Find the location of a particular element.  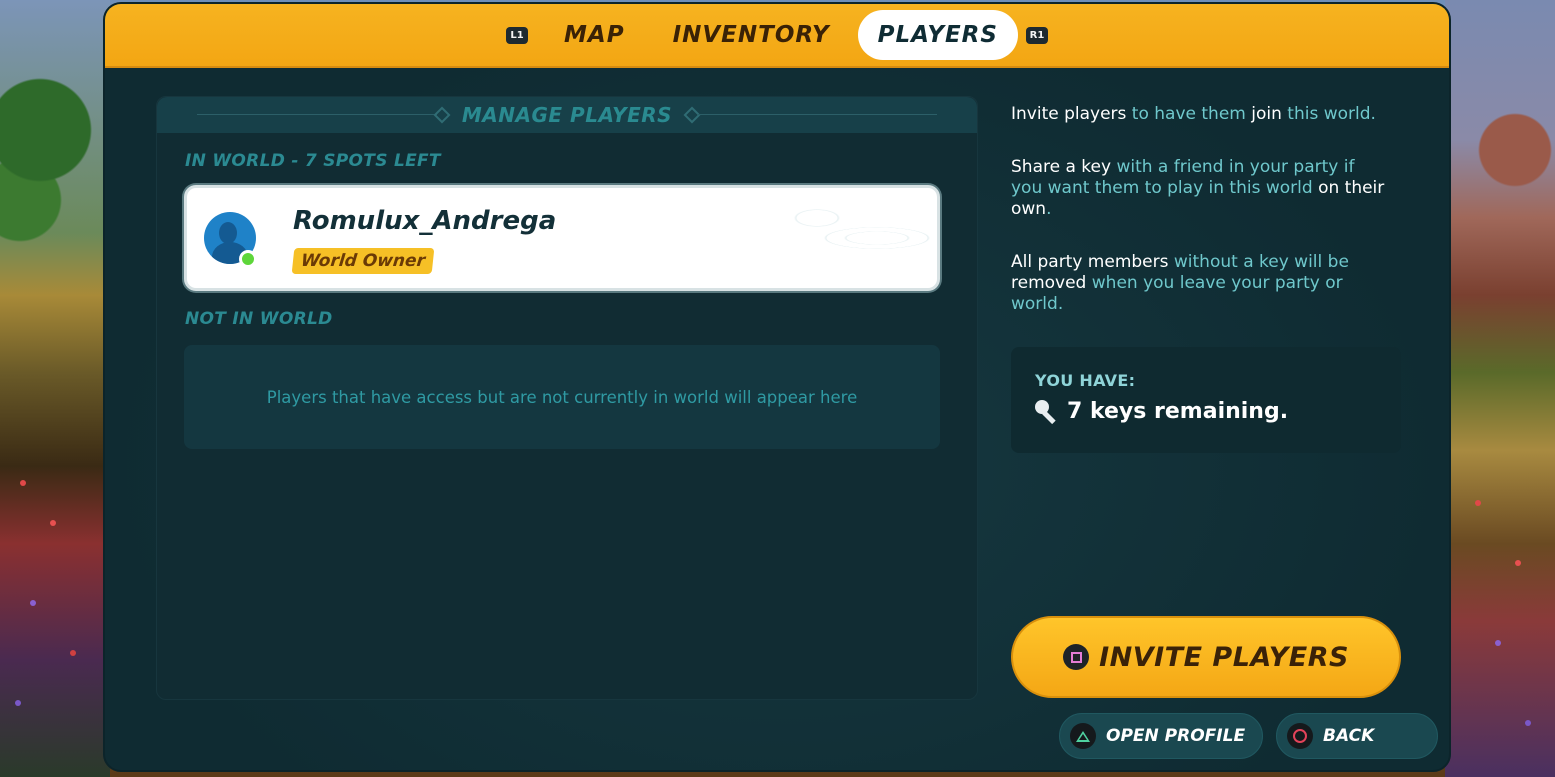

circle-button-icon is located at coordinates (1300, 736).